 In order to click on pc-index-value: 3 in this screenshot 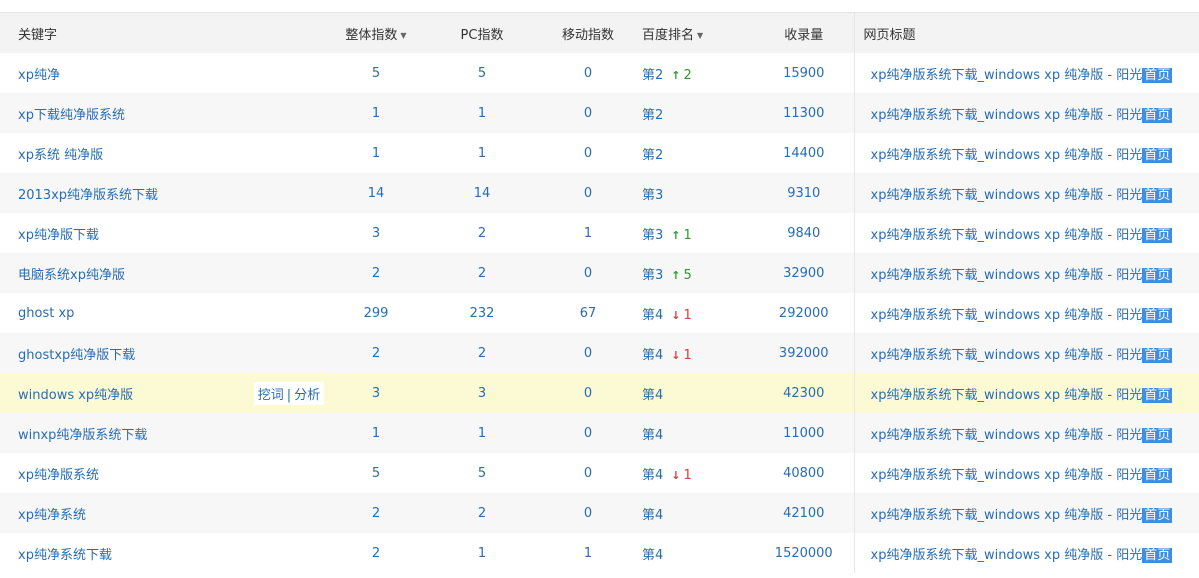, I will do `click(482, 393)`.